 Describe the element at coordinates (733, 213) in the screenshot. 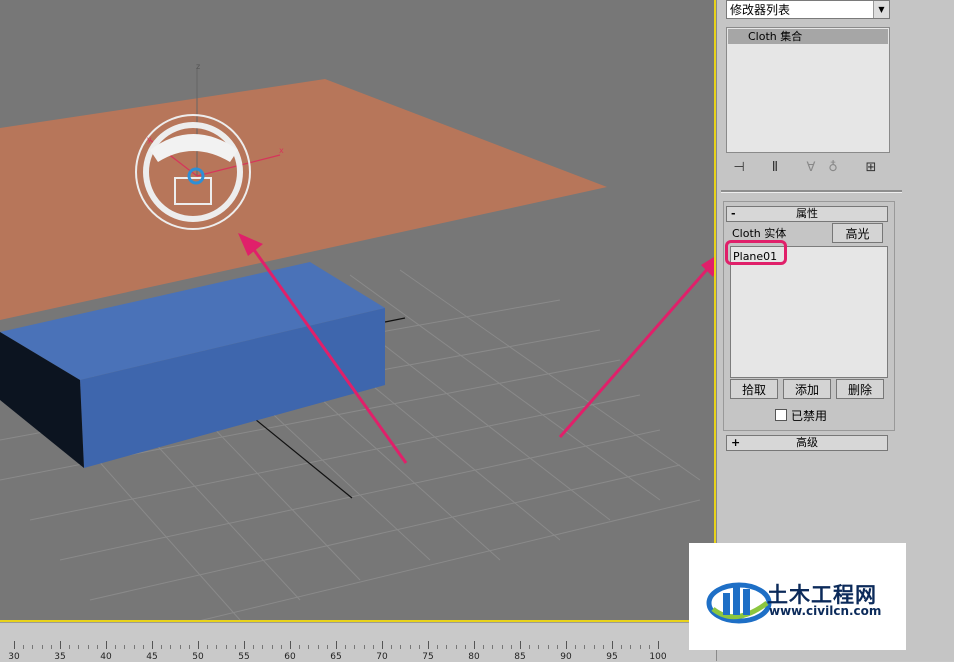

I see `collapse-icon: -` at that location.